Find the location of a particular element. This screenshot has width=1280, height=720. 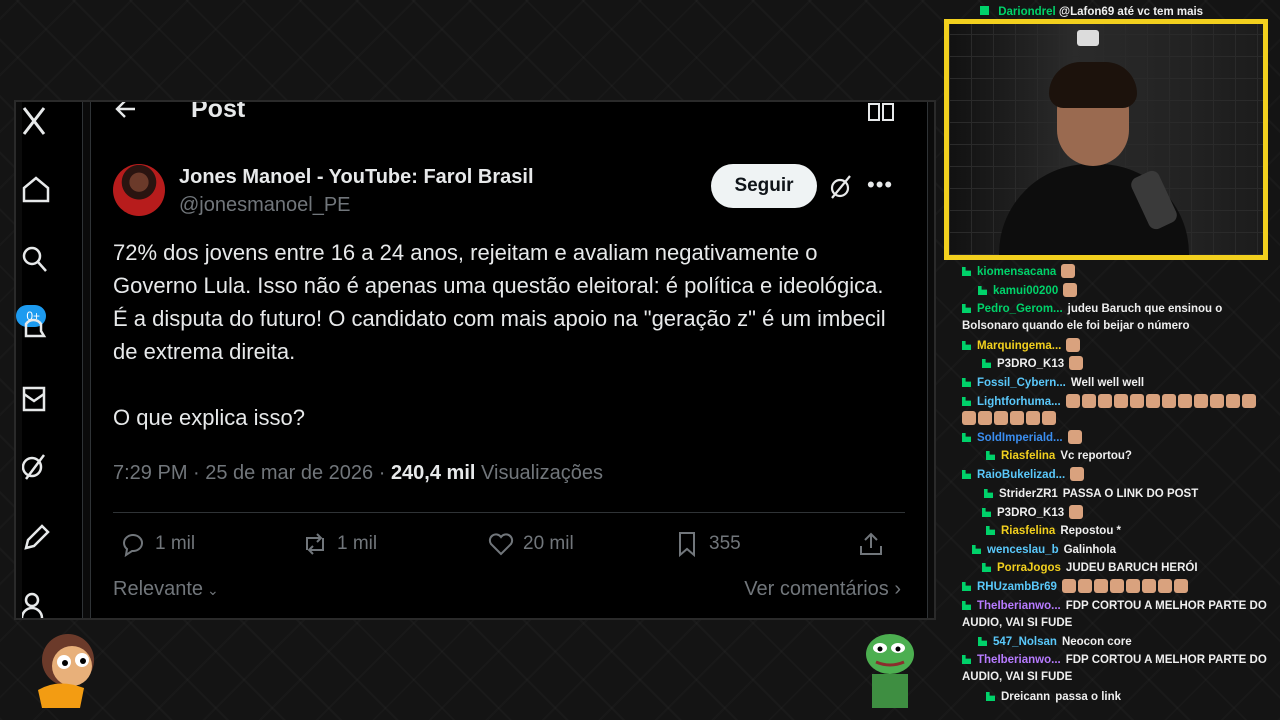

profile-icon is located at coordinates (37, 604).